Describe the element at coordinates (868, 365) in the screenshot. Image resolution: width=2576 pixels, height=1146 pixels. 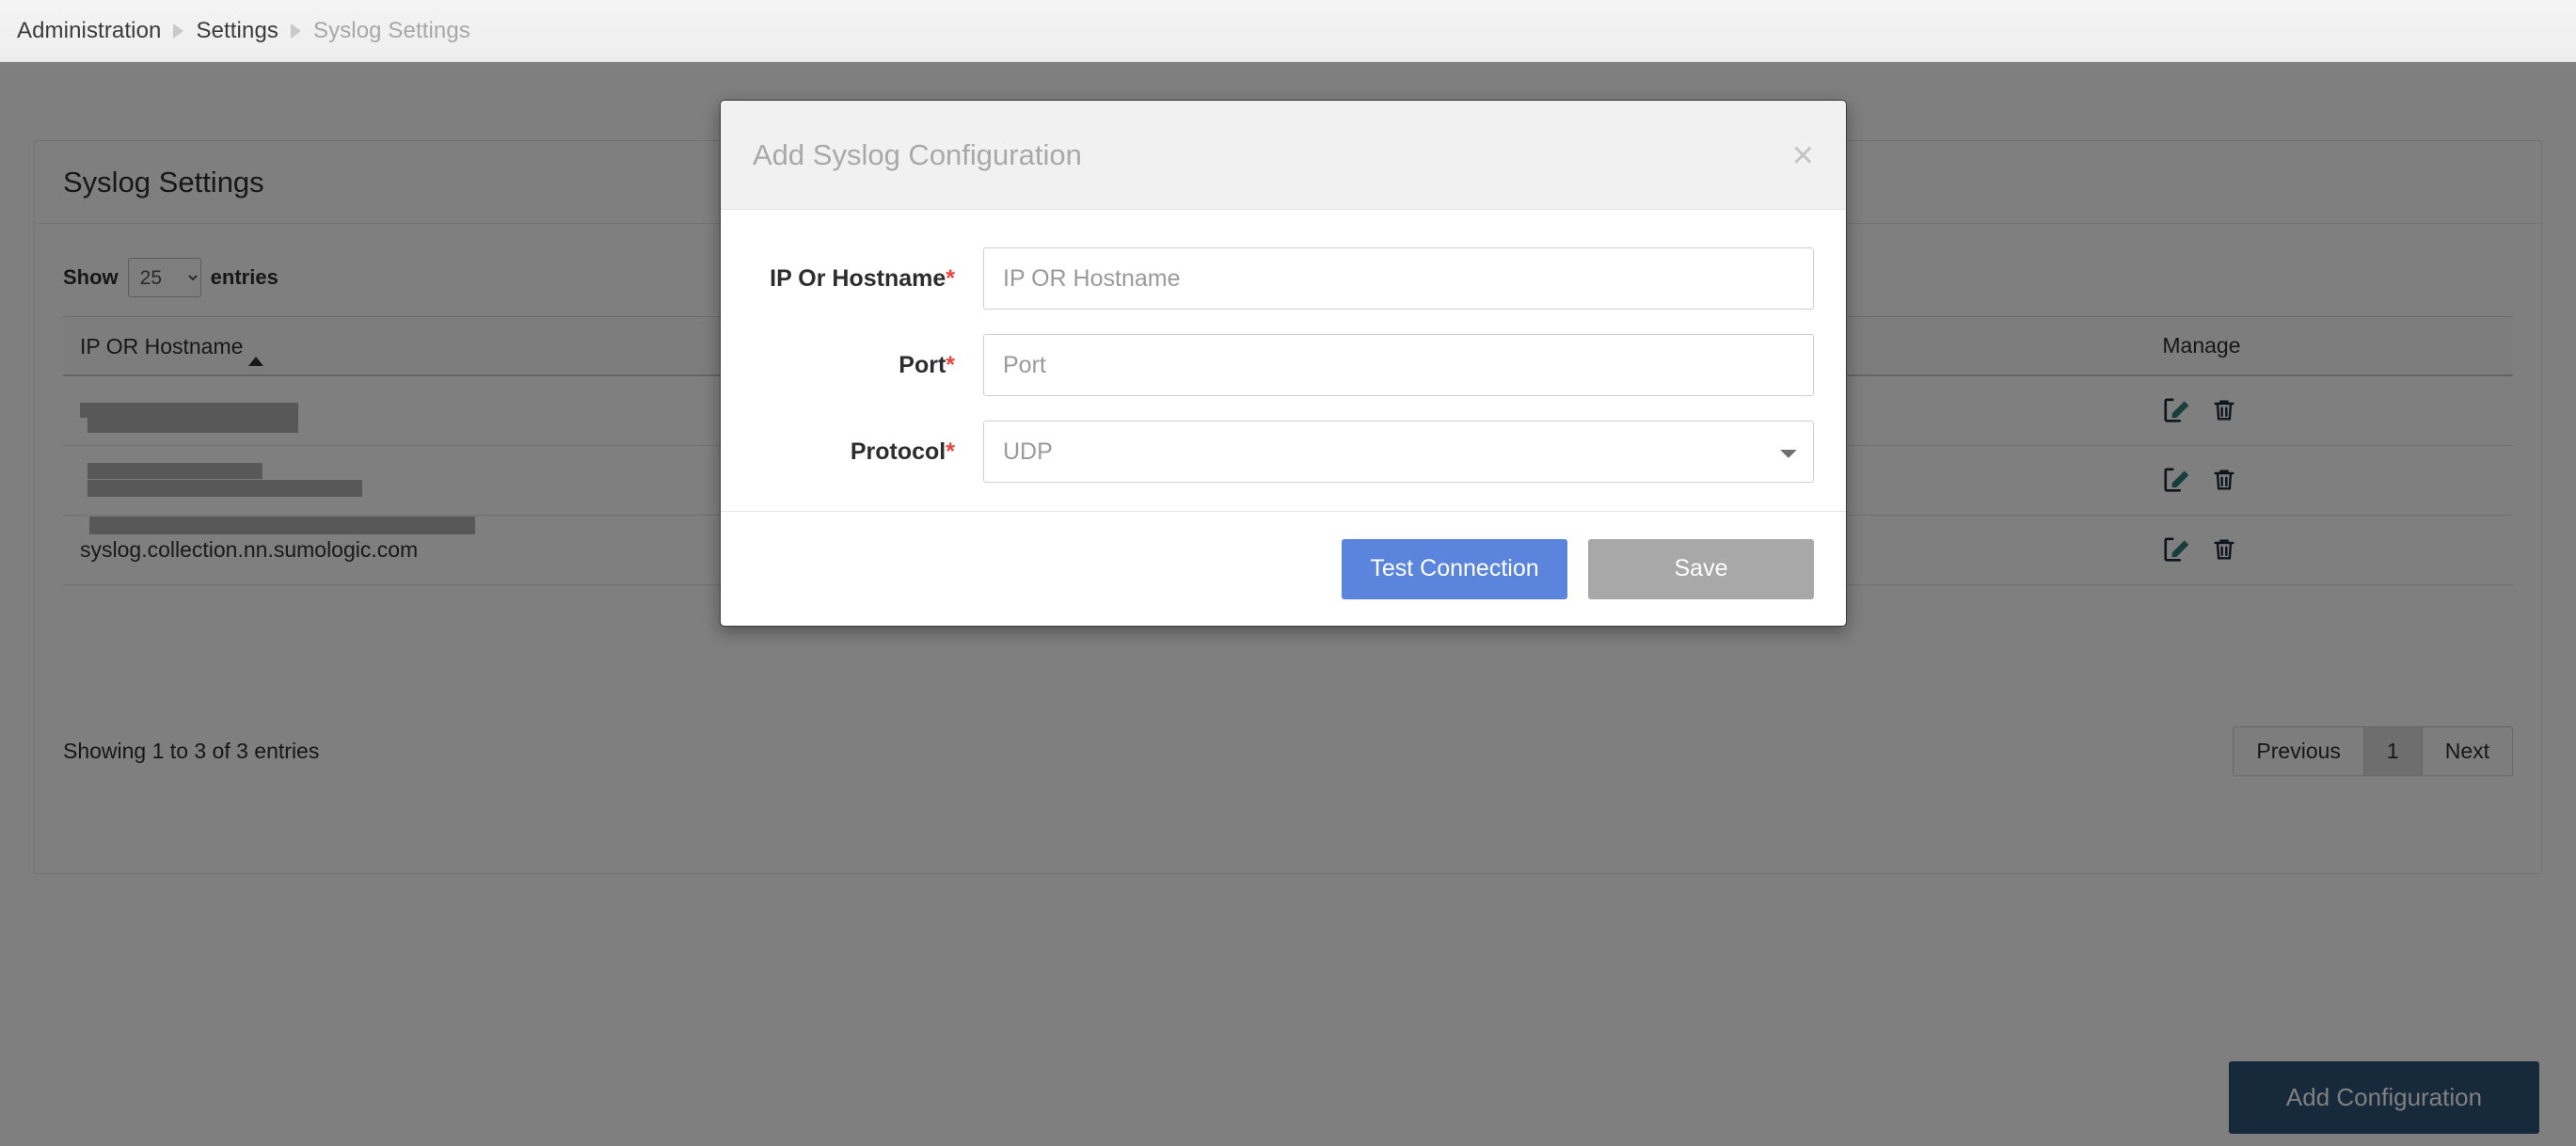
I see `label-port: Port*` at that location.